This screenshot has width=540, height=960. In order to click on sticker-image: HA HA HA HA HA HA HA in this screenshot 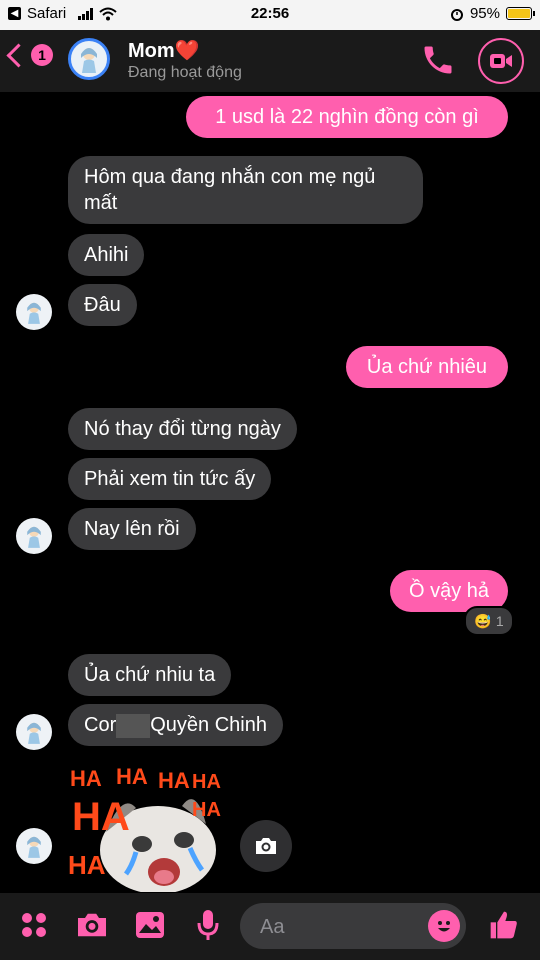, I will do `click(144, 829)`.